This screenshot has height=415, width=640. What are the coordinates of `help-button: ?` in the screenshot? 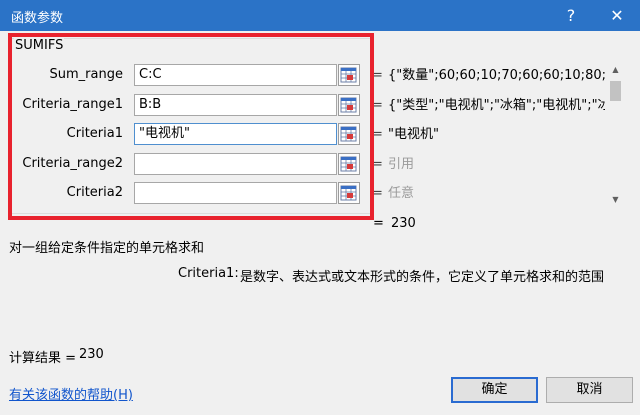 It's located at (571, 15).